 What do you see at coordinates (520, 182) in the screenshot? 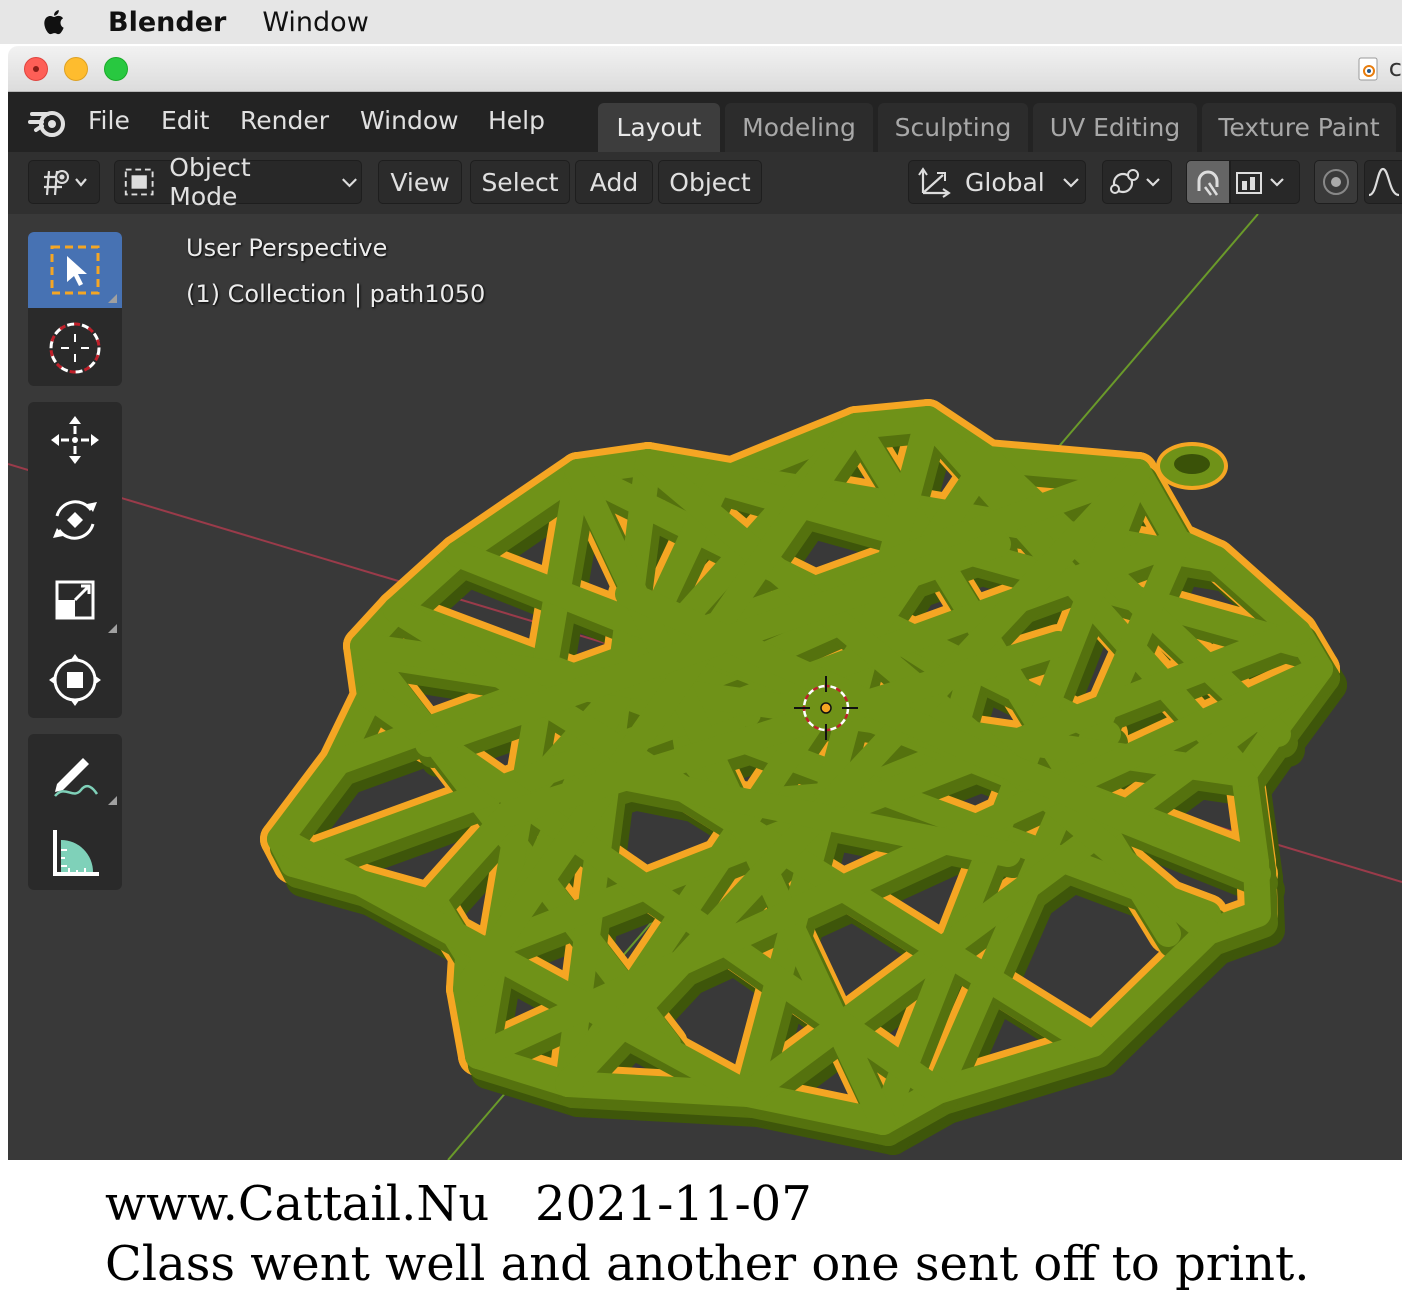
I see `select-menu: Select` at bounding box center [520, 182].